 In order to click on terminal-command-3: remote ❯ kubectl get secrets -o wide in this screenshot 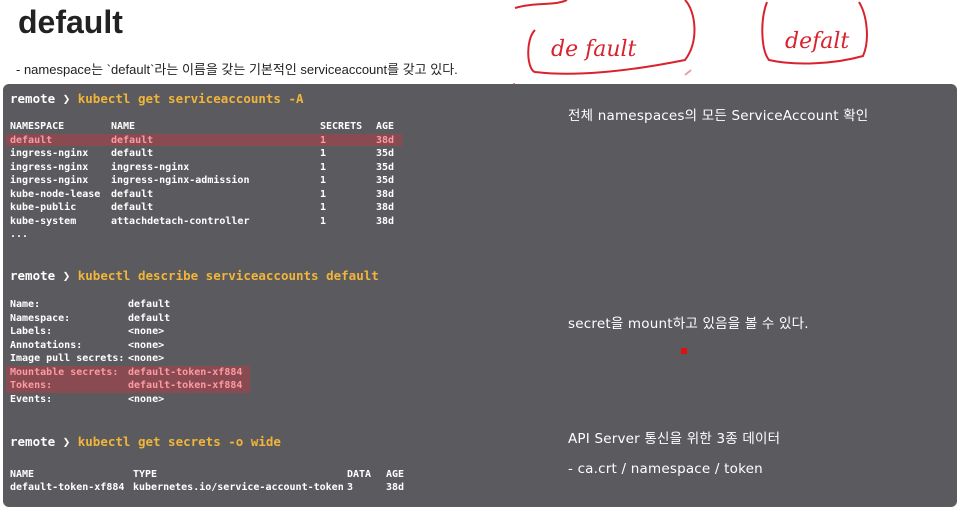, I will do `click(145, 441)`.